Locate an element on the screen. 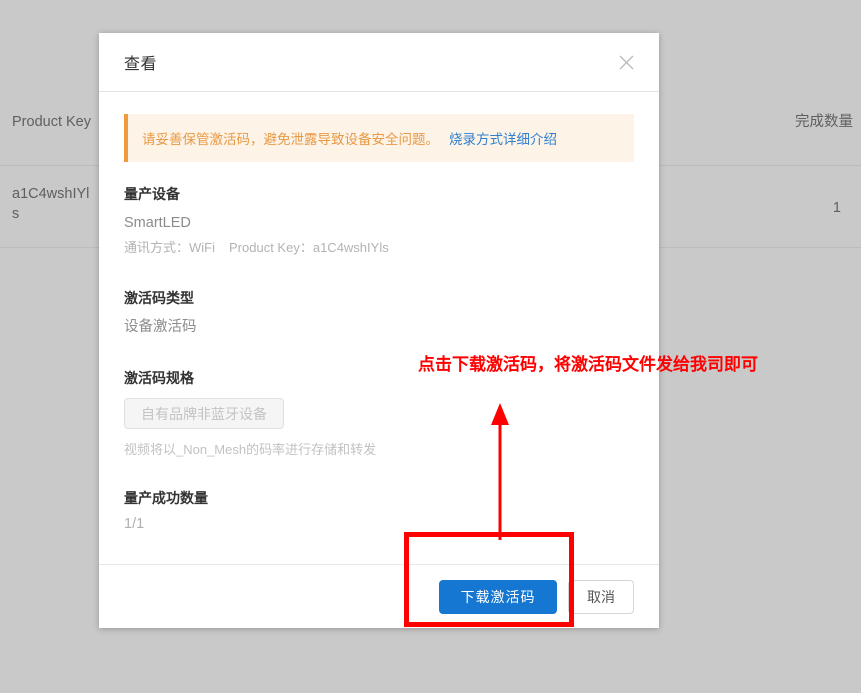  value-device-name: SmartLED is located at coordinates (157, 223).